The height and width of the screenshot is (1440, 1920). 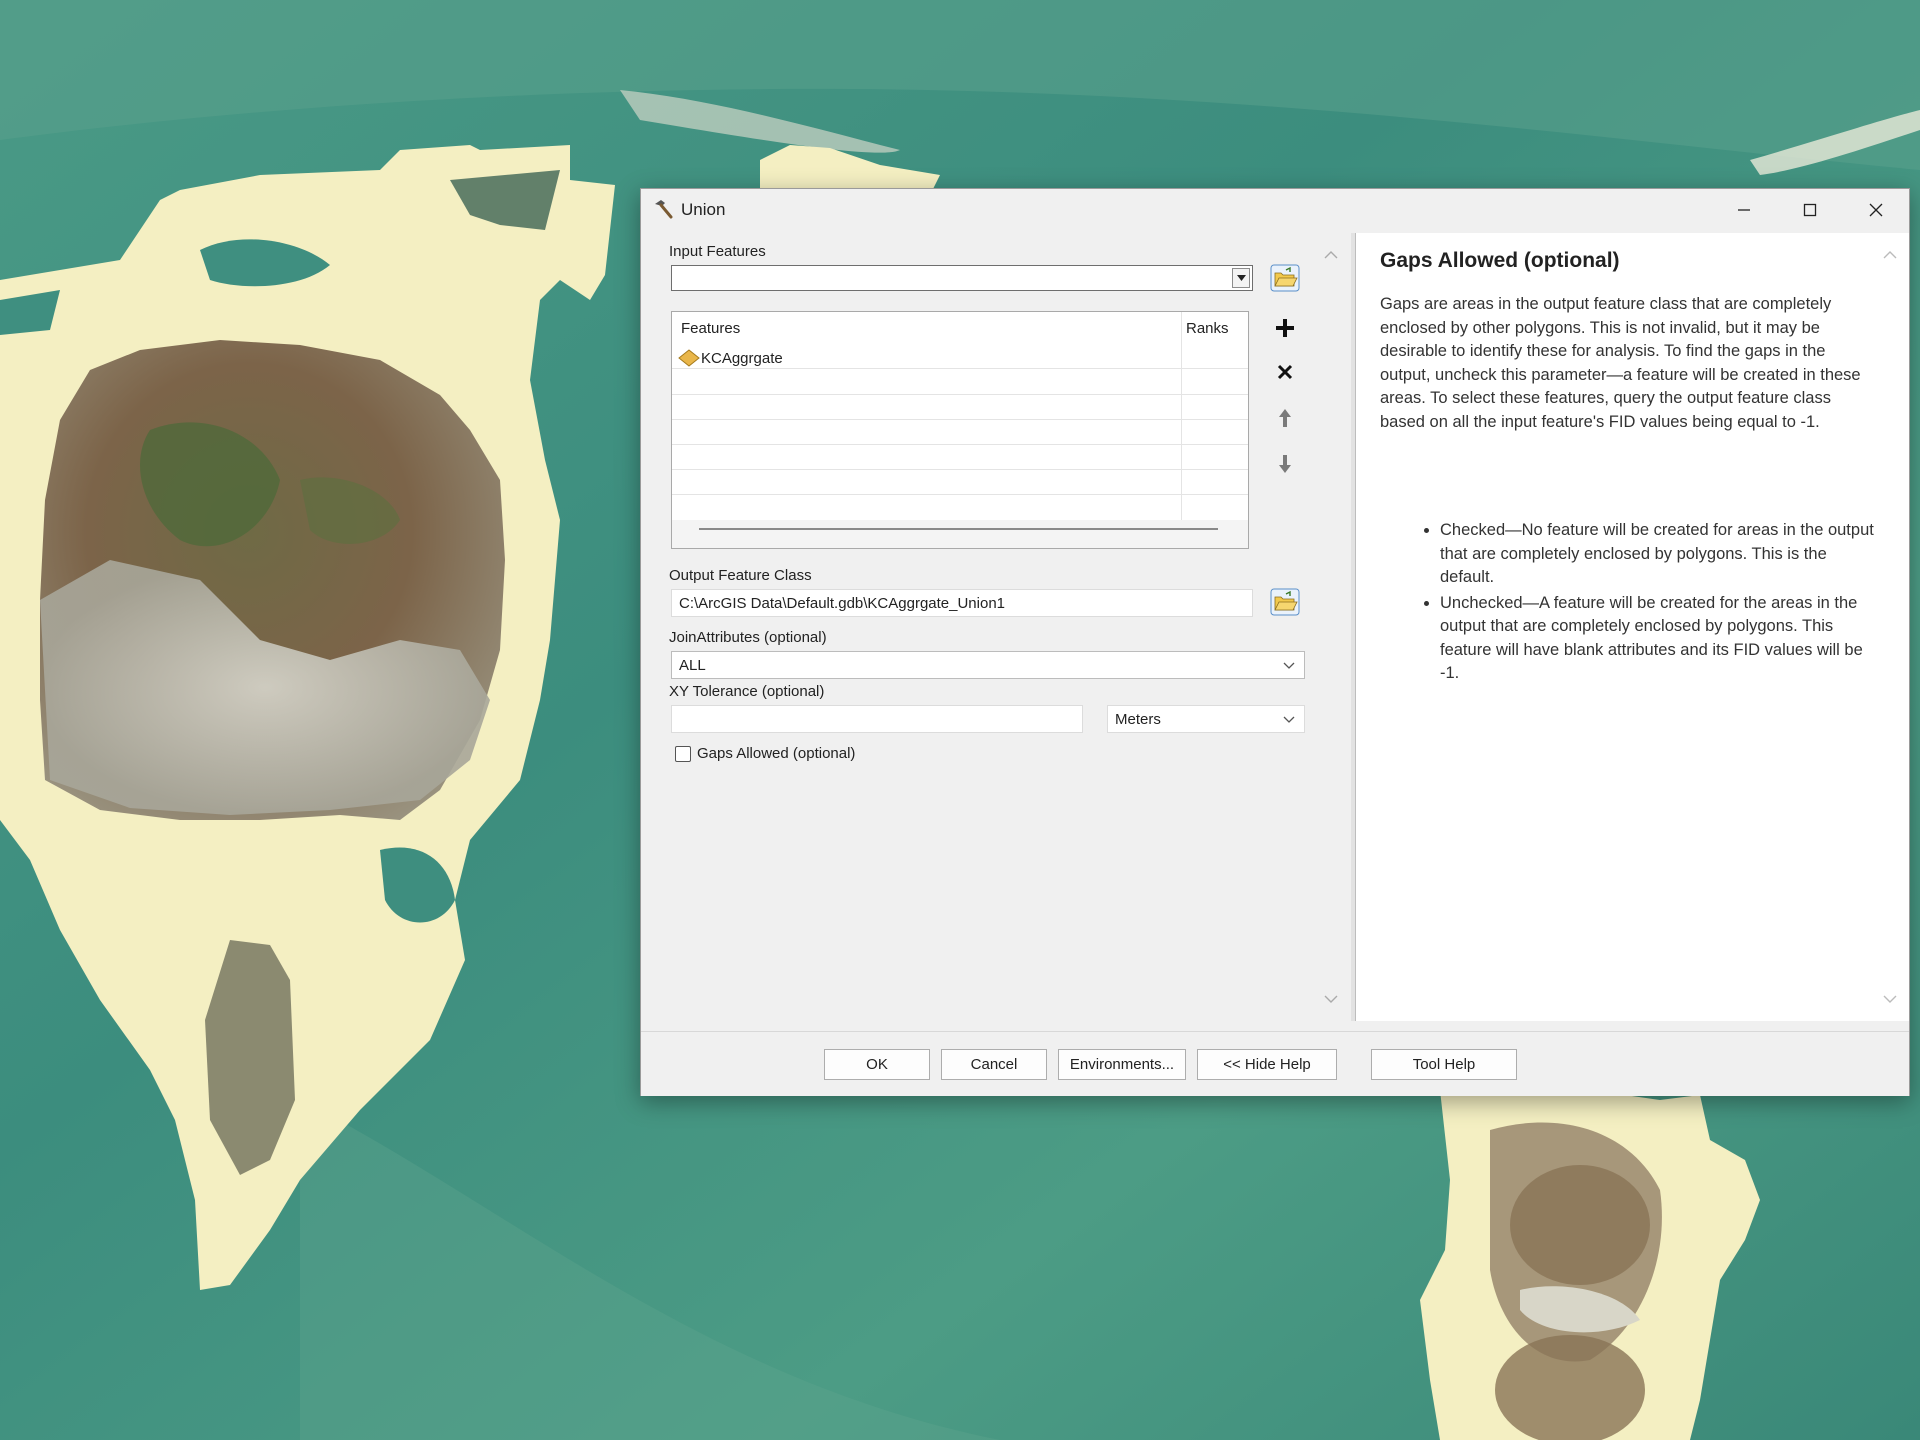 I want to click on ok-button: OK, so click(x=877, y=1064).